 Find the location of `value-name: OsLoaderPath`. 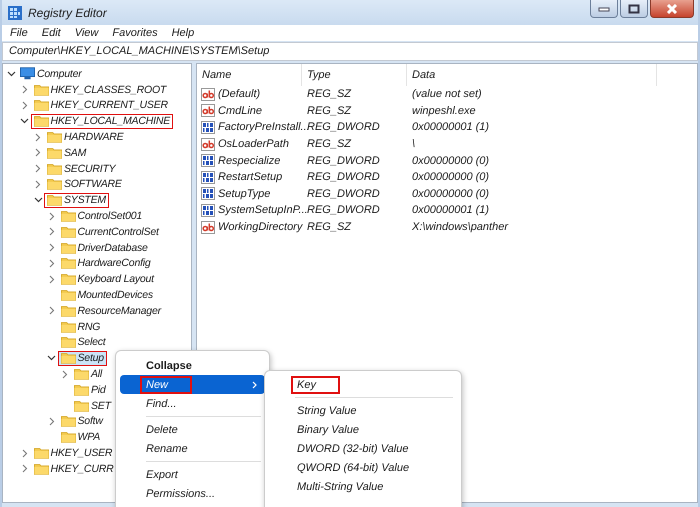

value-name: OsLoaderPath is located at coordinates (253, 144).